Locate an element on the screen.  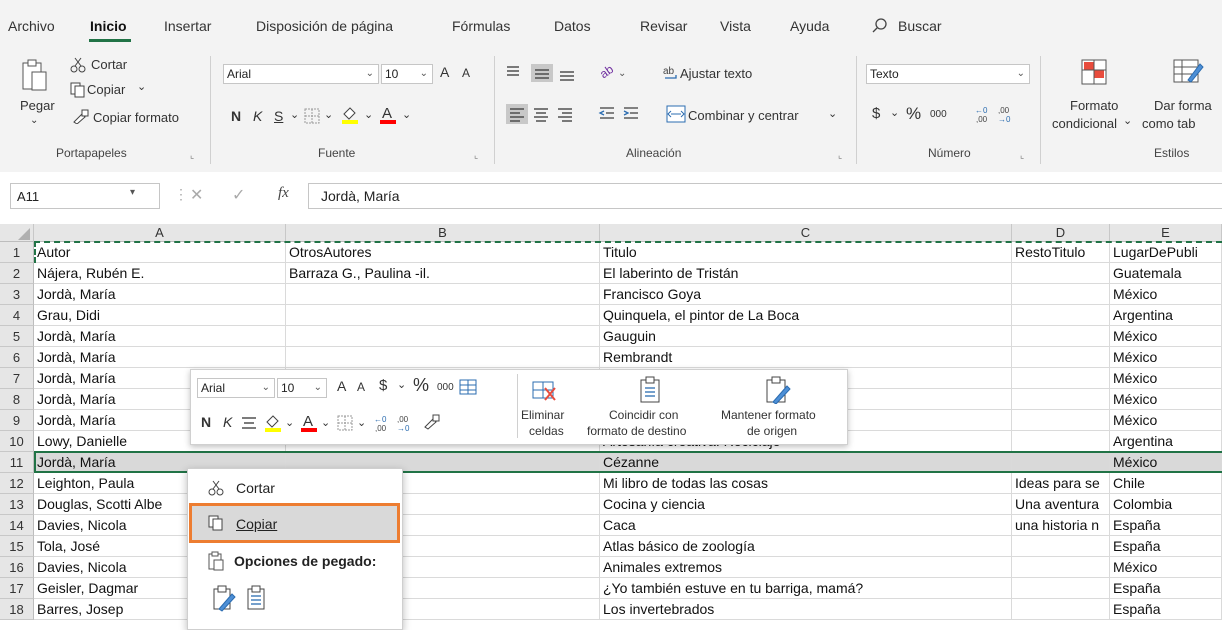
table-cell: Caca is located at coordinates (806, 525).